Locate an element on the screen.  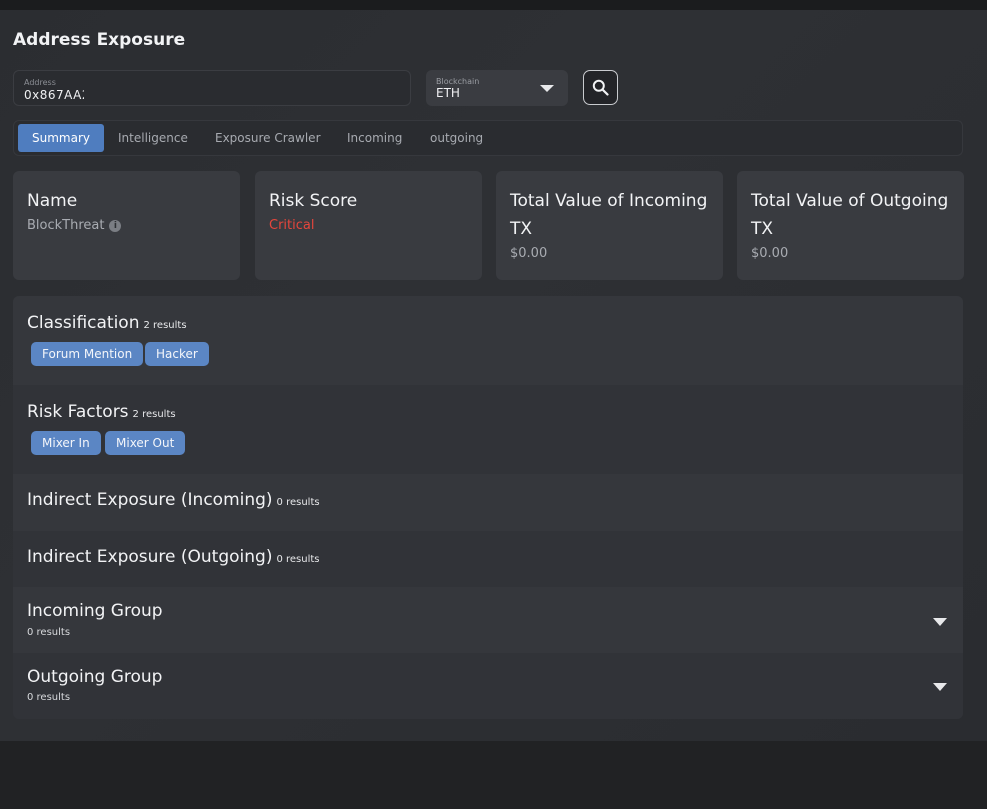
page-title: Address Exposure is located at coordinates (99, 40).